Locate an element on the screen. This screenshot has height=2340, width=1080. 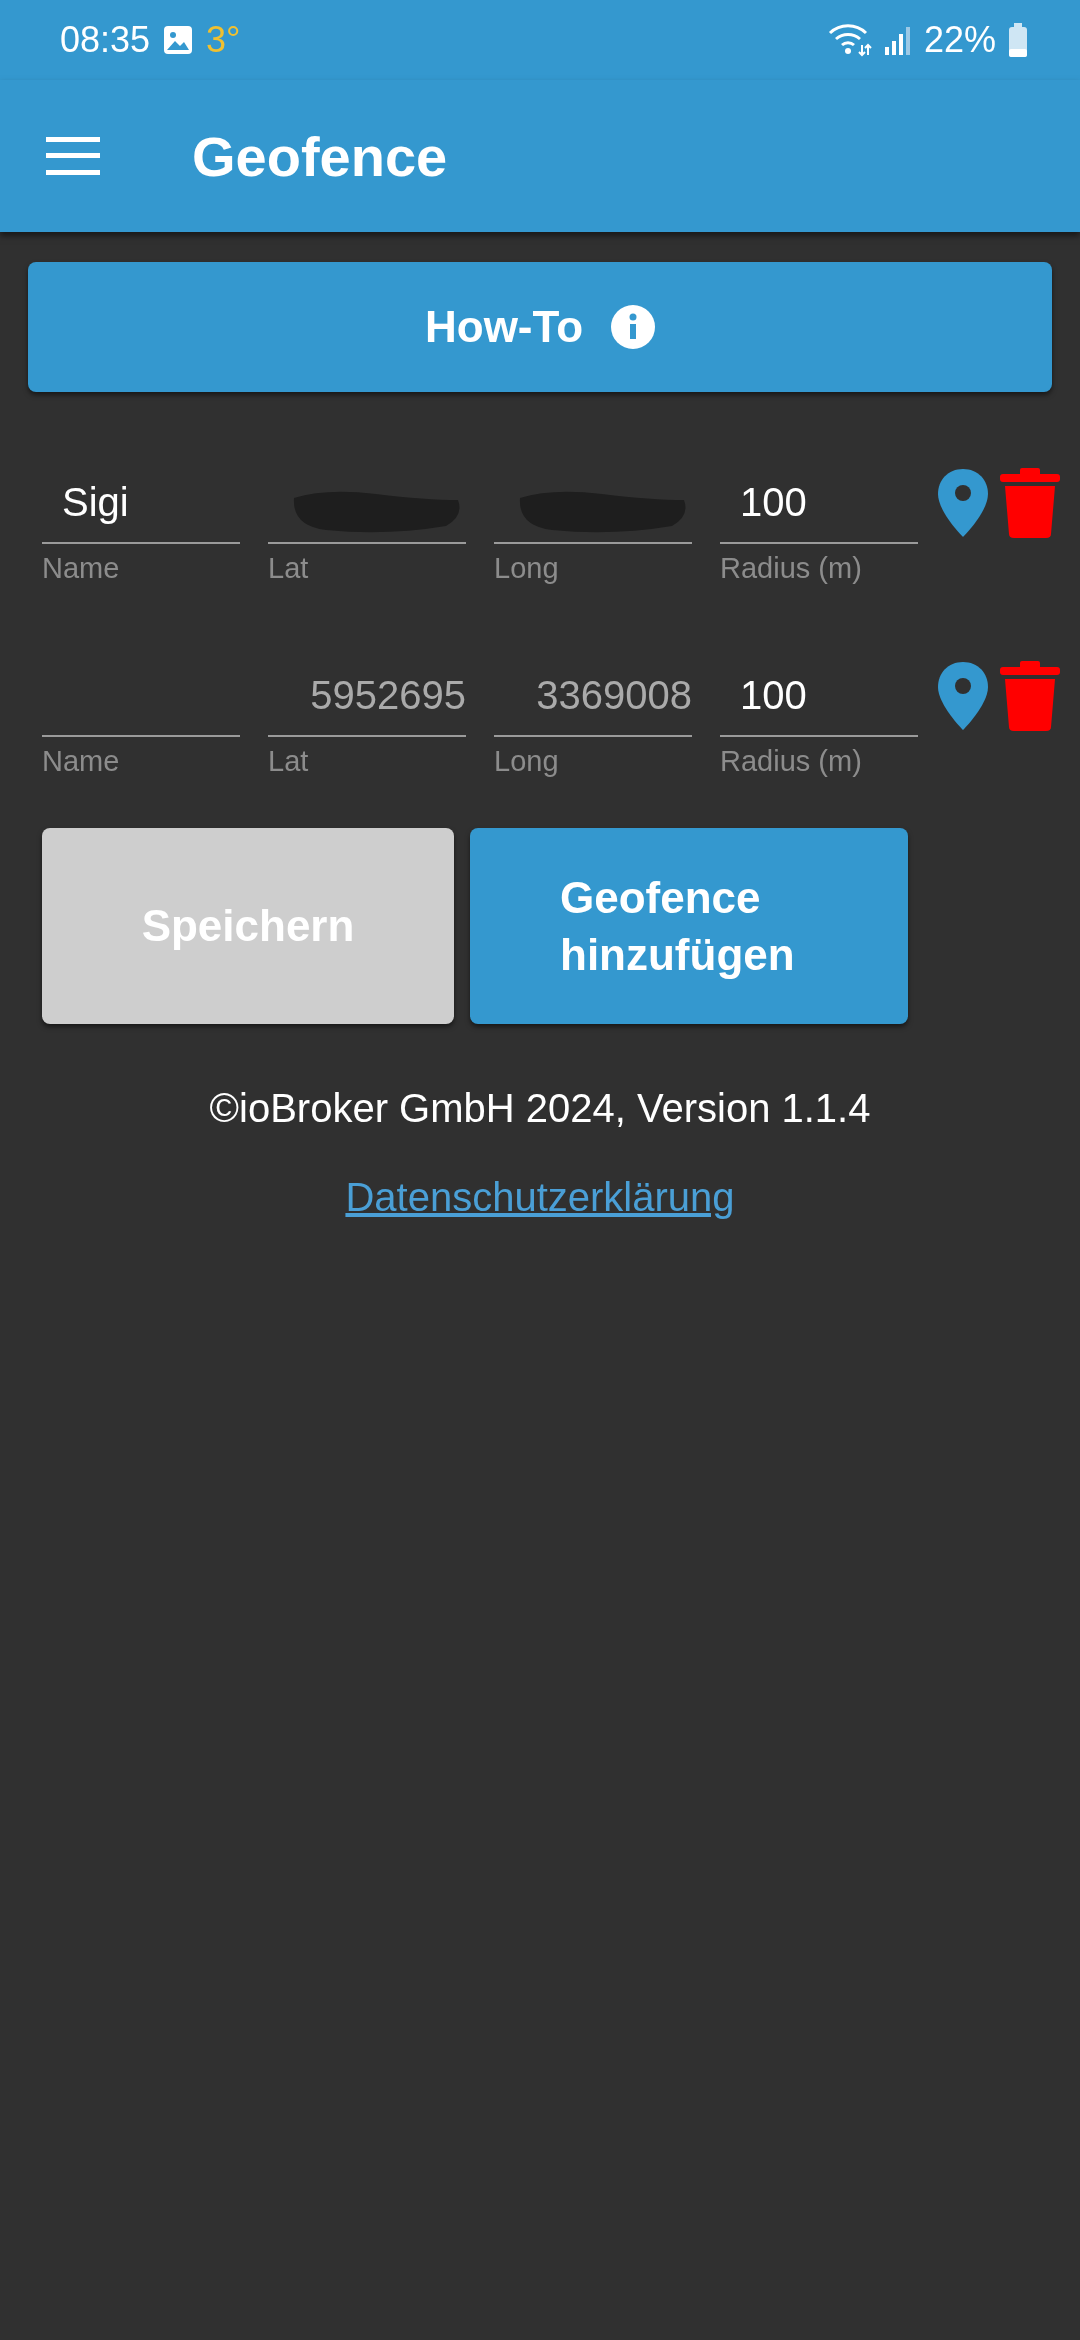
app-title: Geofence is located at coordinates (320, 156).